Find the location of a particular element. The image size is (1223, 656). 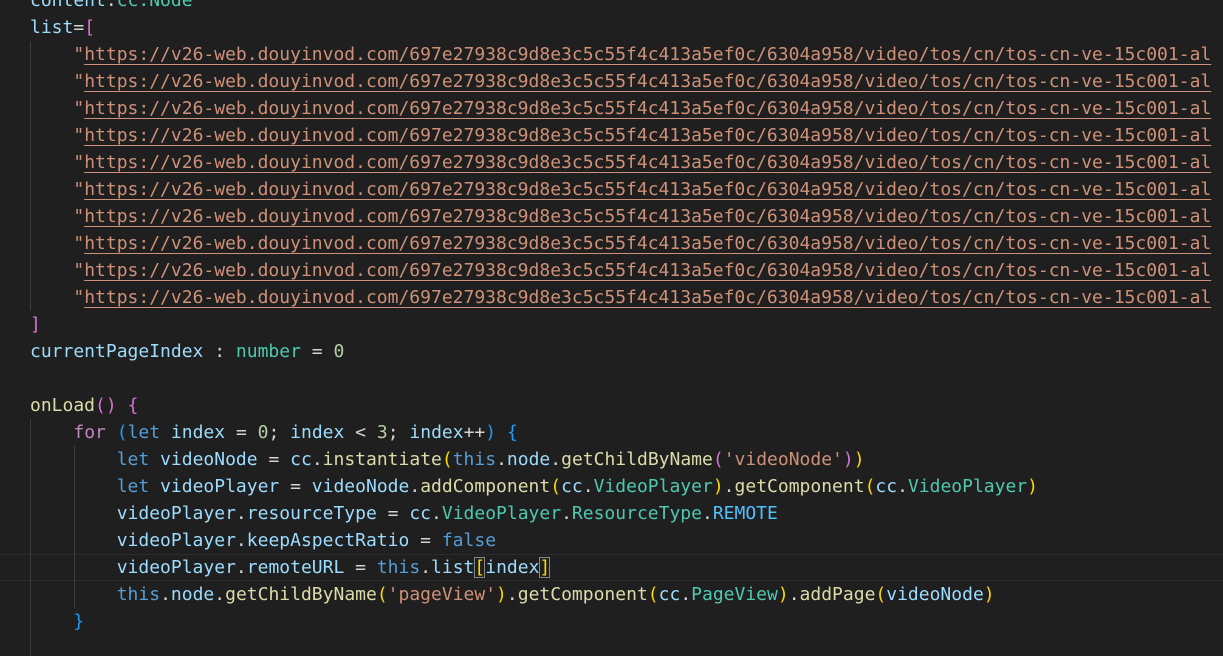

code-line-blank is located at coordinates (611, 378).